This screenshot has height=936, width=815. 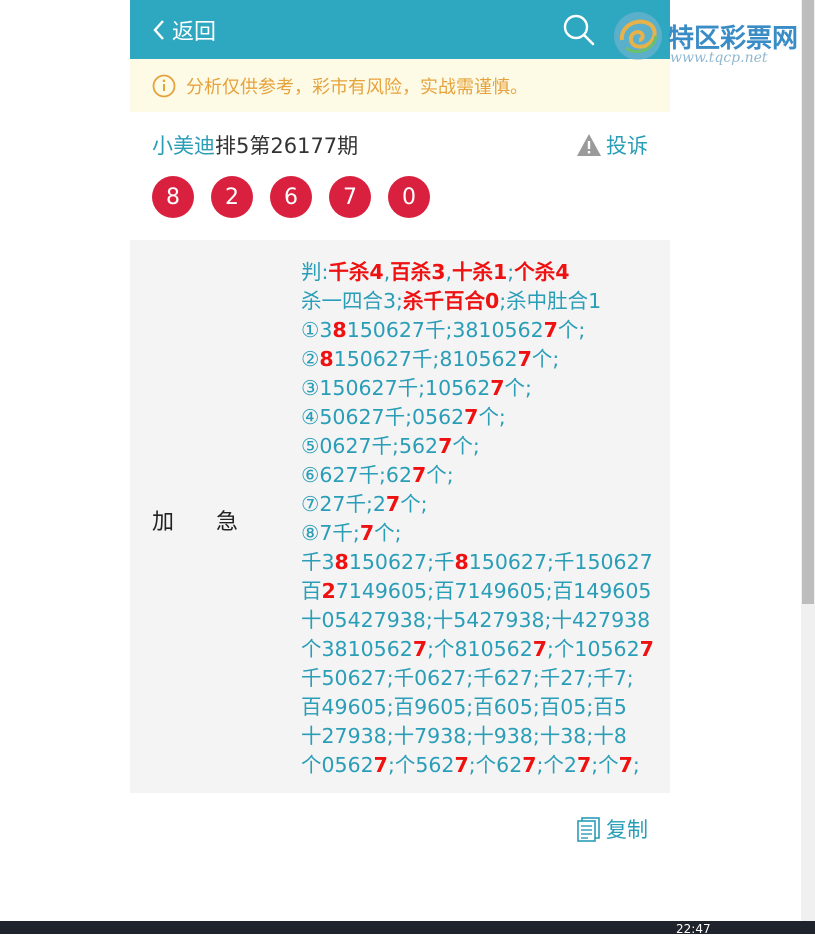 I want to click on text-segment: 150627千;810562, so click(x=425, y=359).